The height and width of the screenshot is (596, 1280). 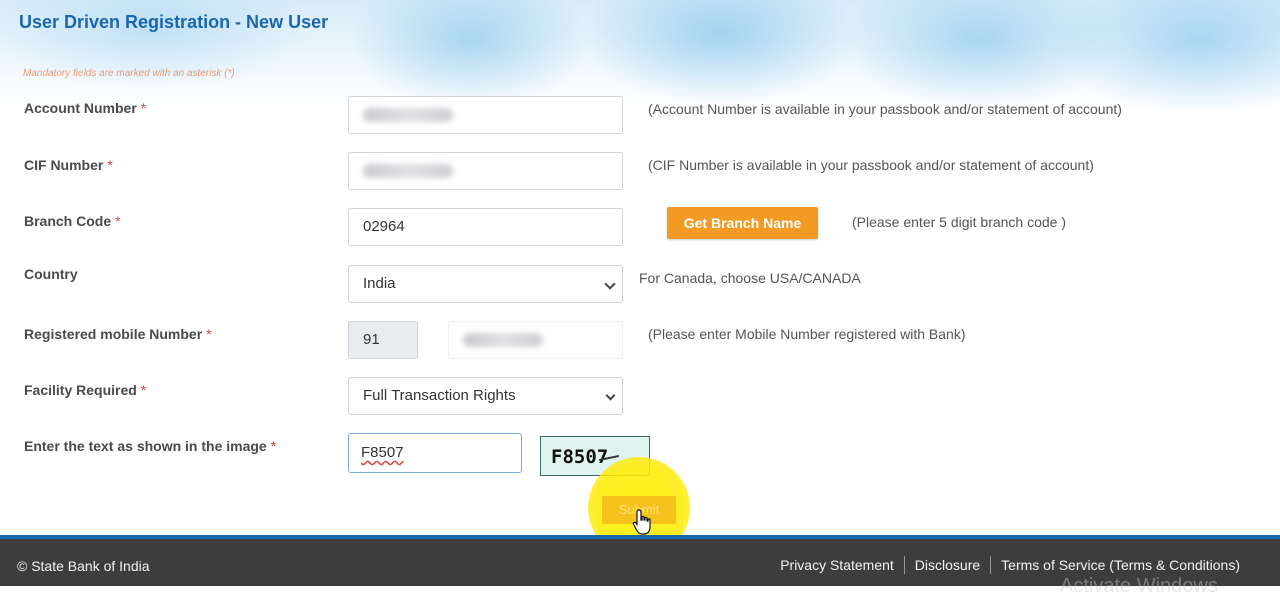 I want to click on cif-number-input, so click(x=485, y=171).